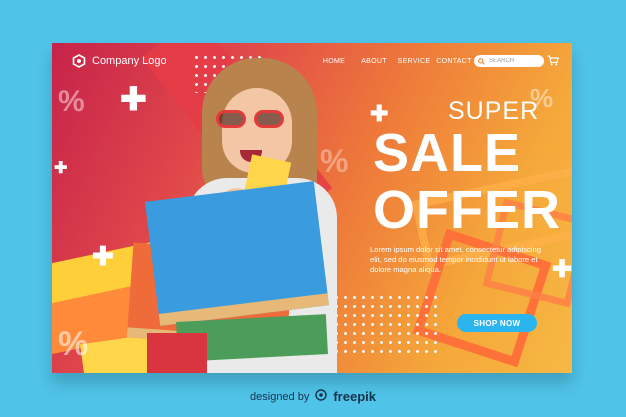 This screenshot has width=626, height=417. Describe the element at coordinates (515, 61) in the screenshot. I see `search-input` at that location.